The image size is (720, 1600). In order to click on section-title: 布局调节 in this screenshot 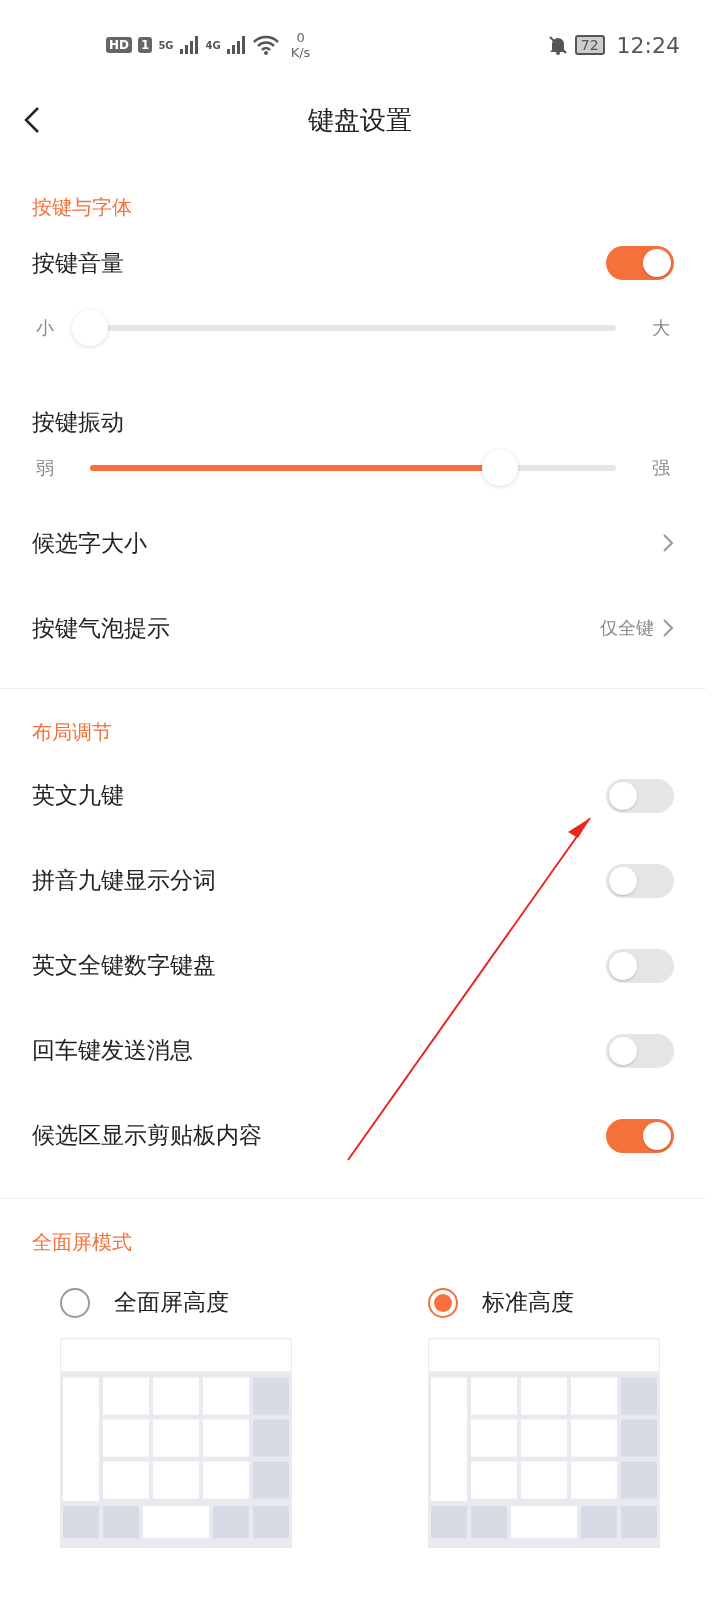, I will do `click(72, 732)`.